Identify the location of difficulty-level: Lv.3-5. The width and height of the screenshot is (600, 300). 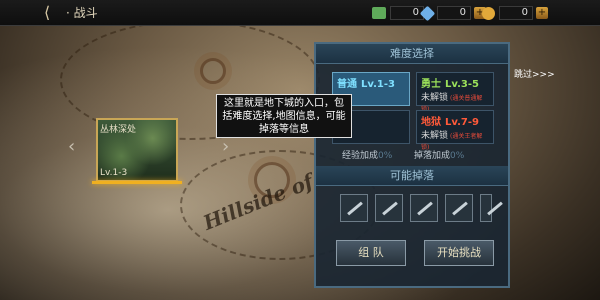
(462, 84).